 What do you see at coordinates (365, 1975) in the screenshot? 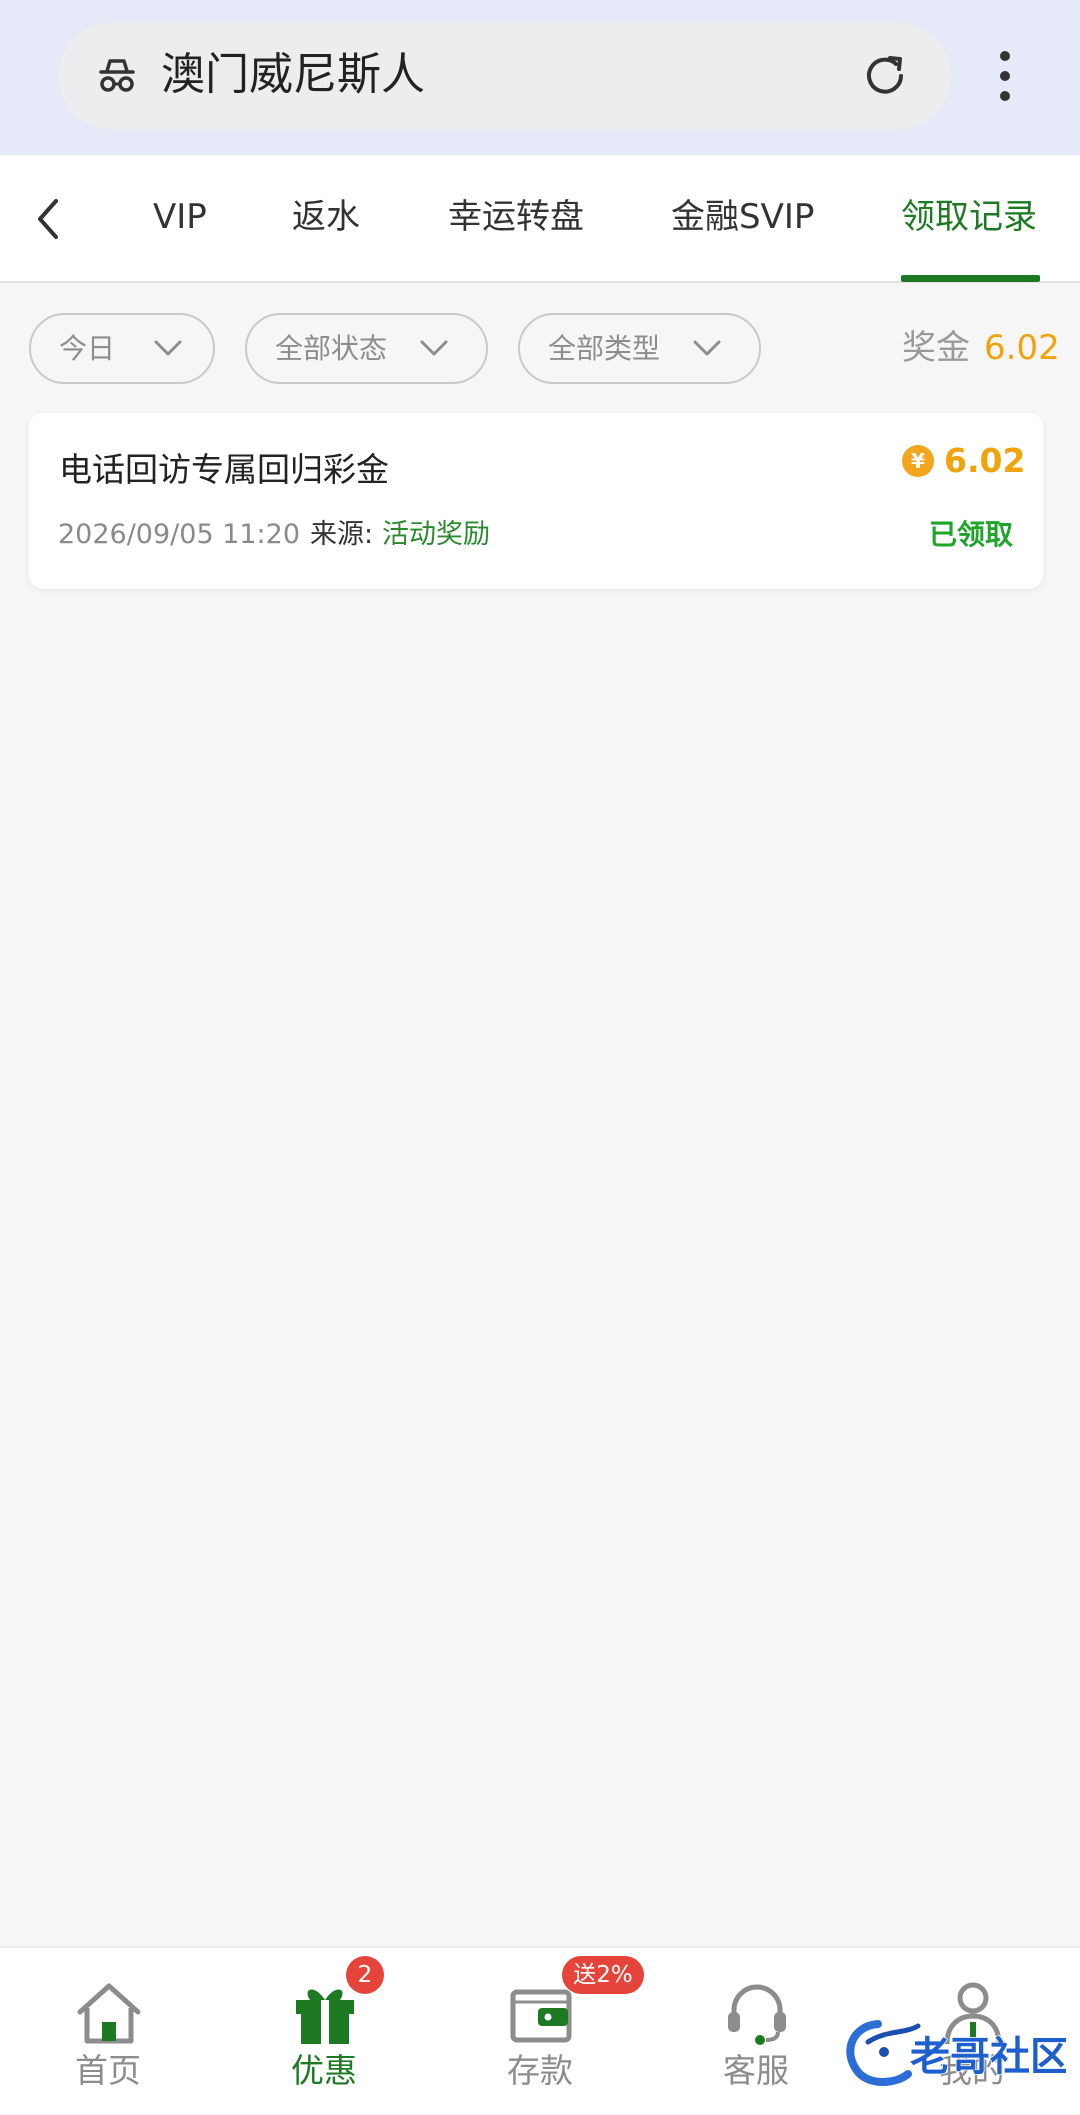
I see `promotions-badge: 2` at bounding box center [365, 1975].